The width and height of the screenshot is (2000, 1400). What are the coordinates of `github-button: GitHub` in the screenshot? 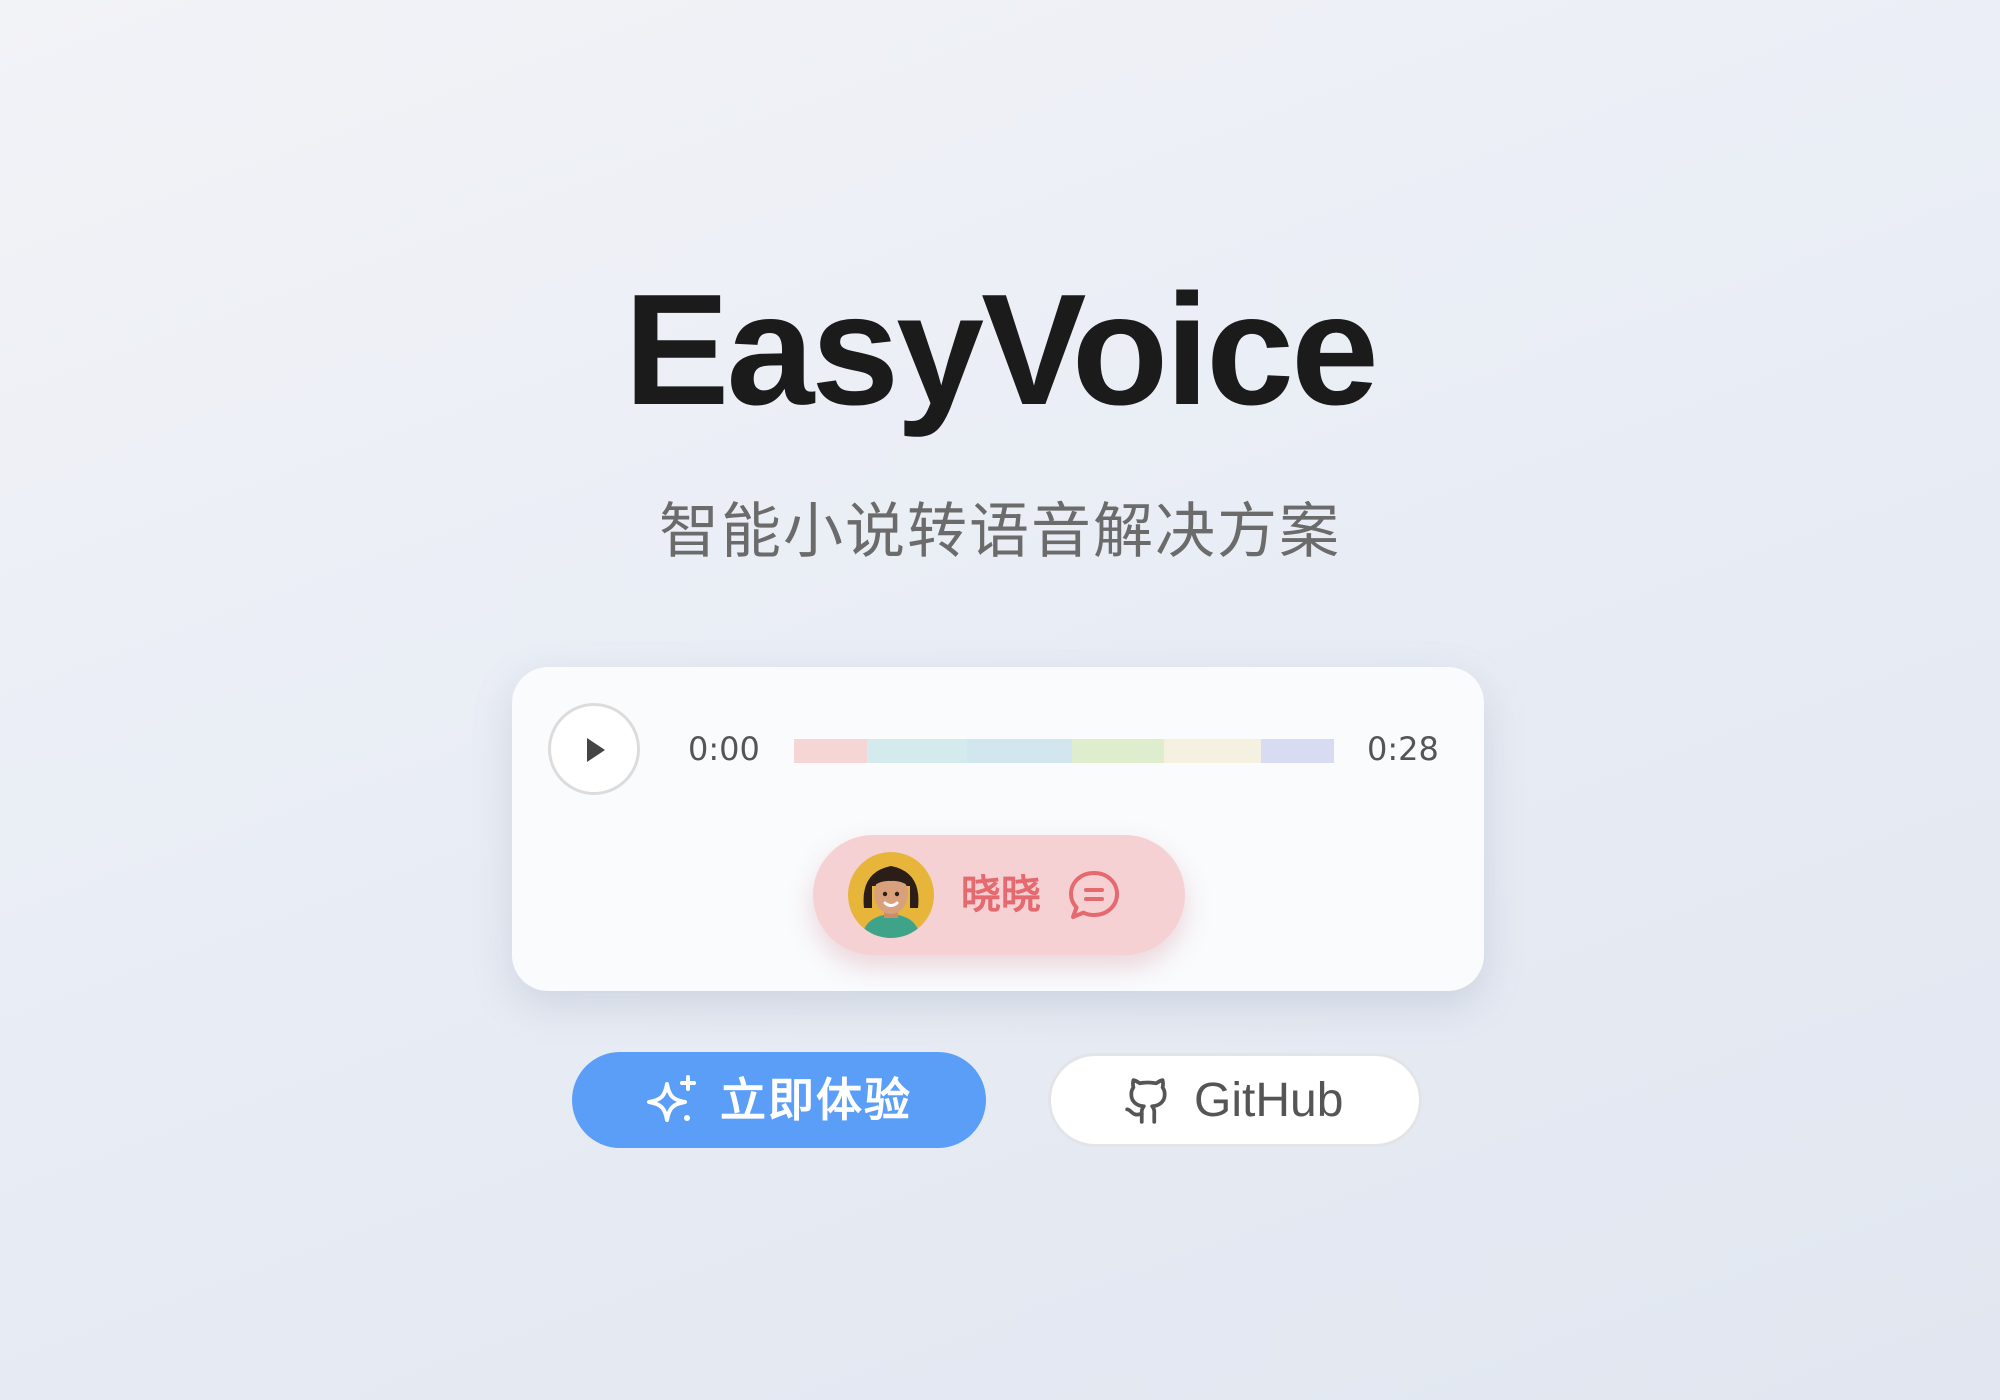 It's located at (1235, 1100).